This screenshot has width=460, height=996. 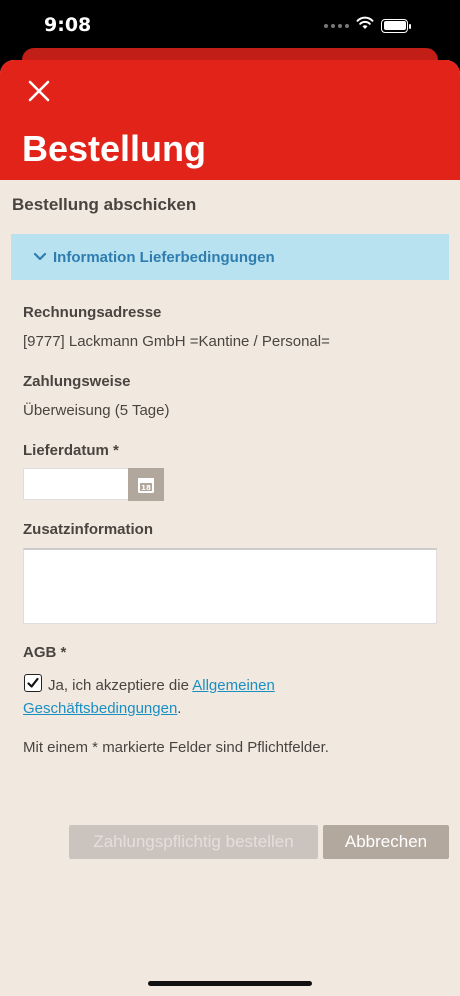 What do you see at coordinates (230, 983) in the screenshot?
I see `home-indicator` at bounding box center [230, 983].